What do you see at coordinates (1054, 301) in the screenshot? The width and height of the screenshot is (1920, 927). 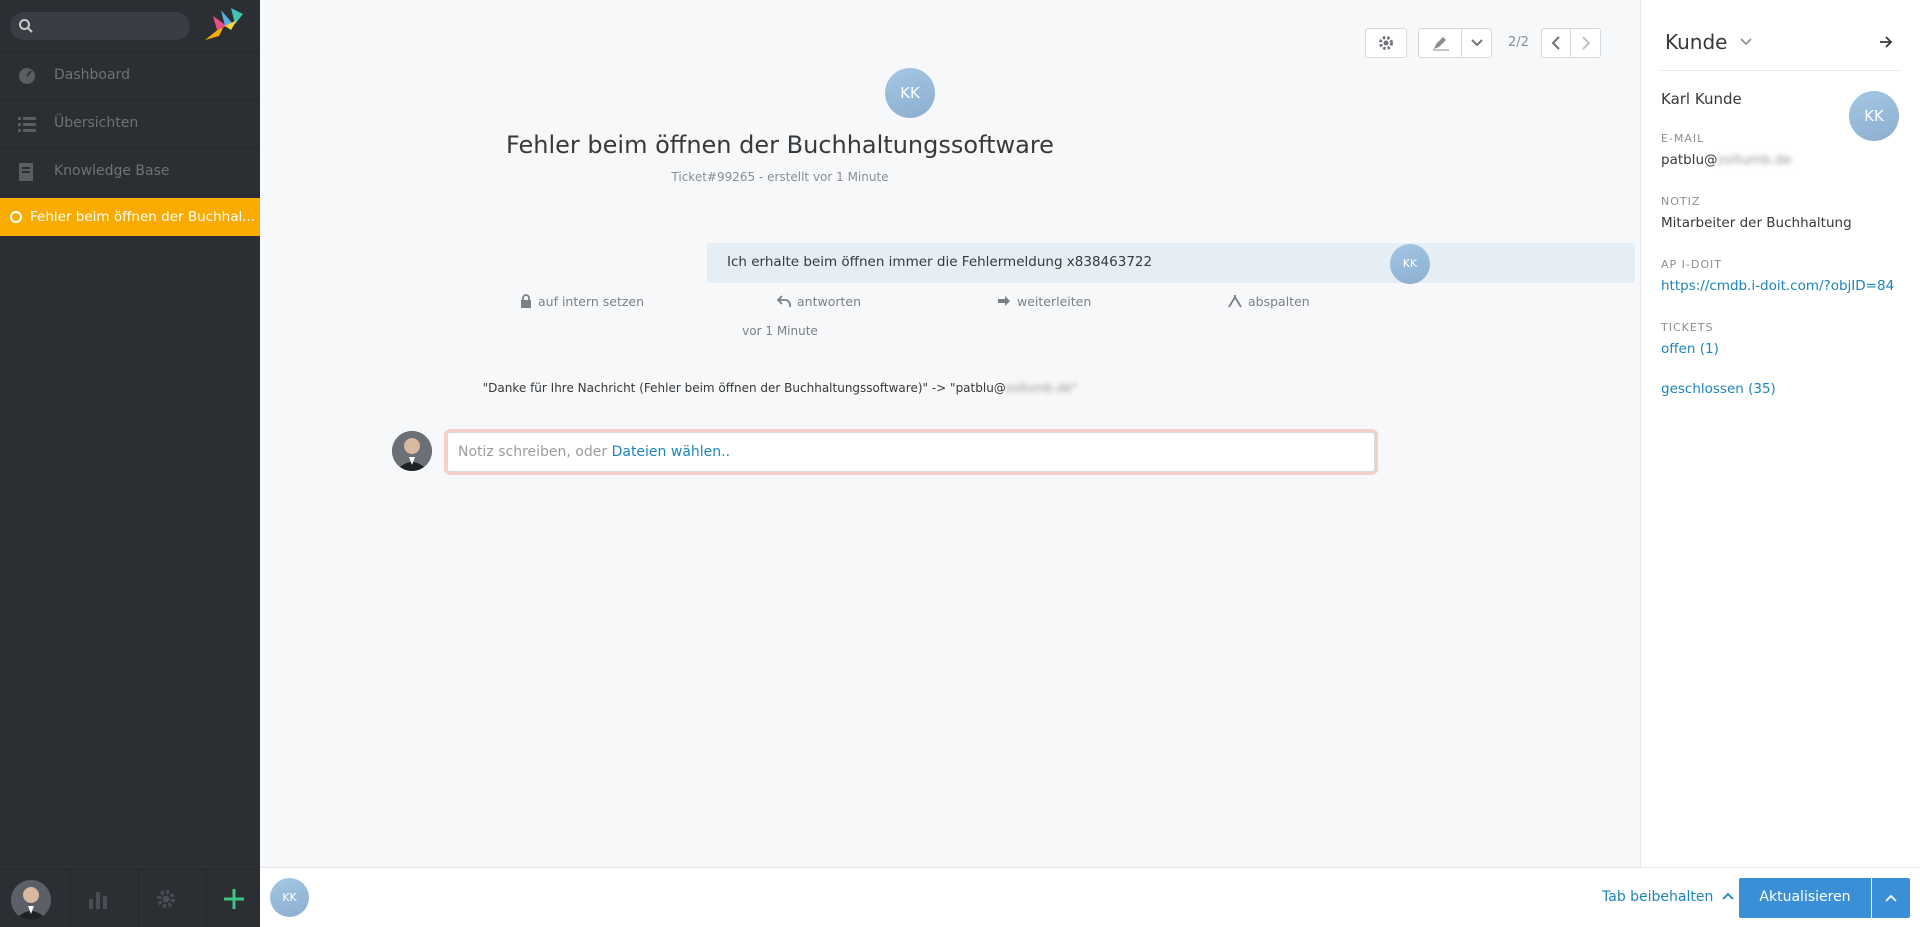 I see `forward-label: weiterleiten` at bounding box center [1054, 301].